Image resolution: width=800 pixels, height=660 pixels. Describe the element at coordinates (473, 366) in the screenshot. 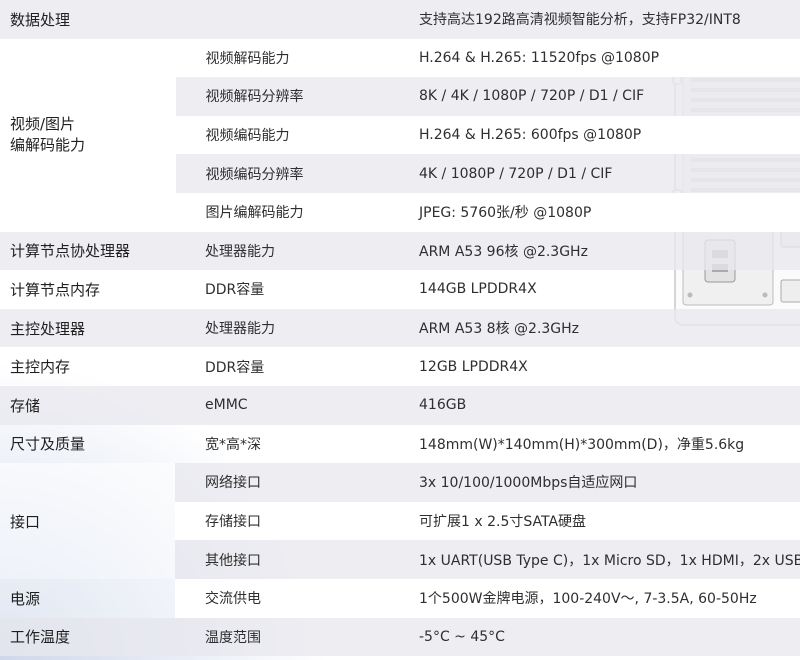

I see `value-cell: 12GB LPDDR4X` at that location.